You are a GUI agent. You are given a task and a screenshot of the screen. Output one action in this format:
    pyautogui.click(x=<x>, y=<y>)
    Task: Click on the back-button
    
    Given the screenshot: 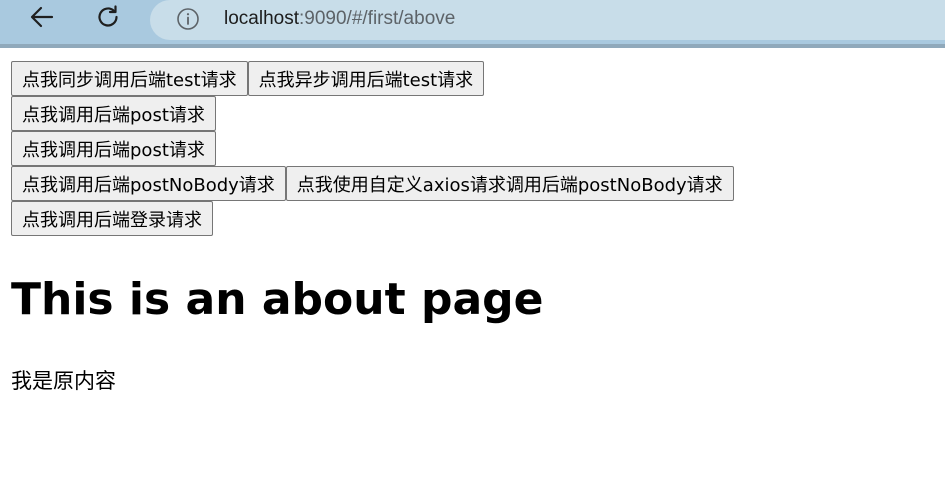 What is the action you would take?
    pyautogui.click(x=42, y=19)
    